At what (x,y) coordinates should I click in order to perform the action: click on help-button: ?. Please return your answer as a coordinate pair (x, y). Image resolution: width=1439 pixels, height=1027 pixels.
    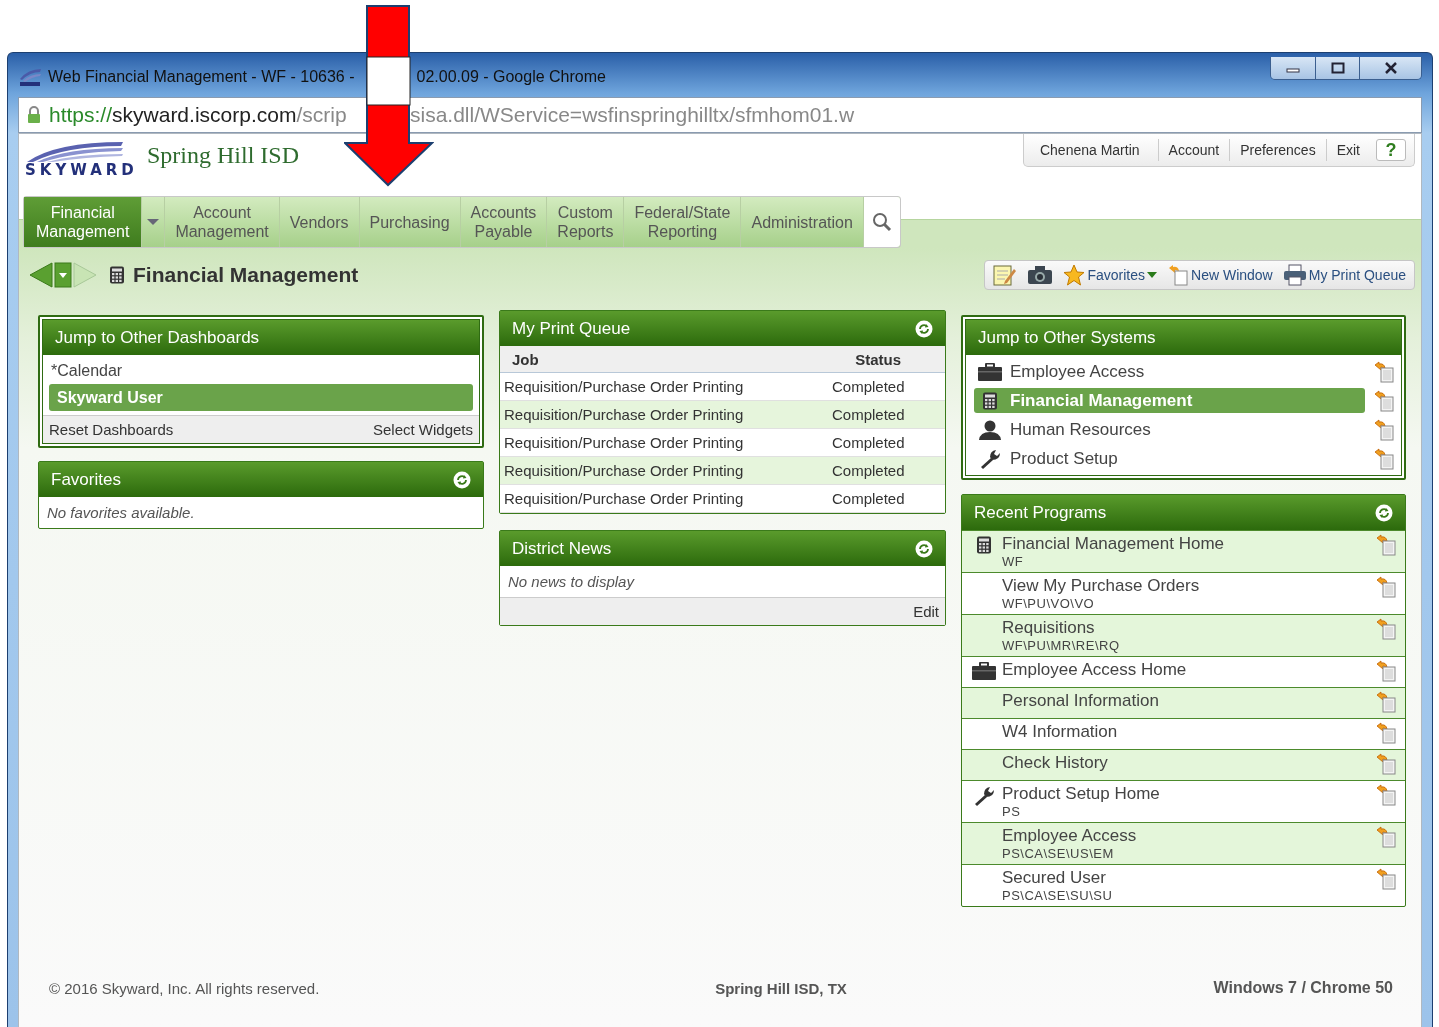
    Looking at the image, I should click on (1391, 150).